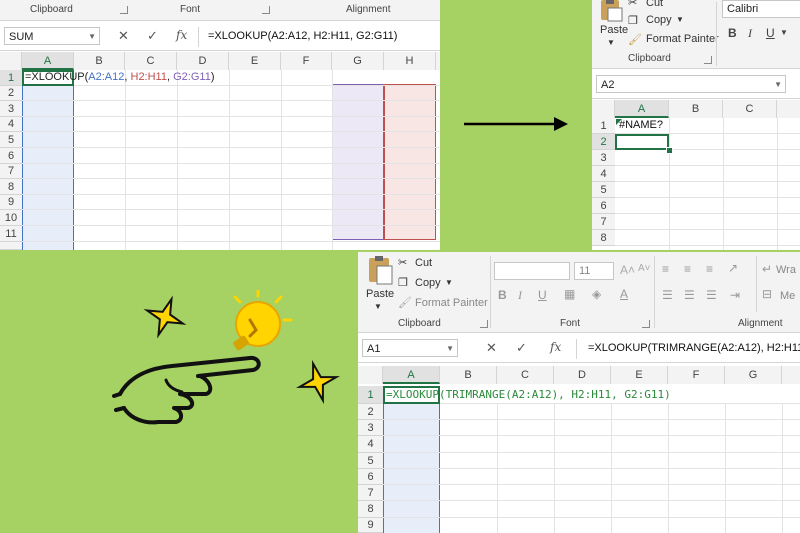  Describe the element at coordinates (266, 10) in the screenshot. I see `font-launcher-icon` at that location.